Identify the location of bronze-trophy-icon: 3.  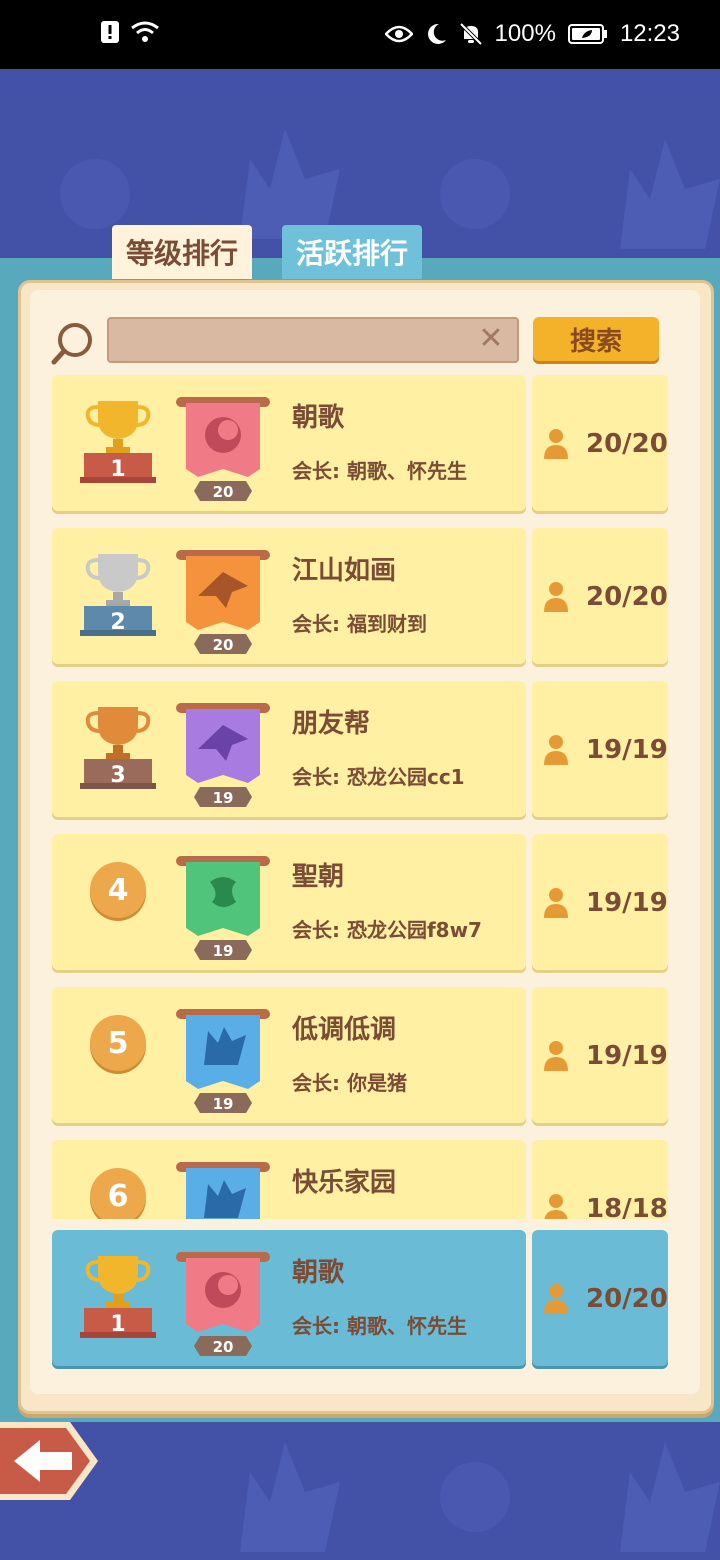
(118, 748).